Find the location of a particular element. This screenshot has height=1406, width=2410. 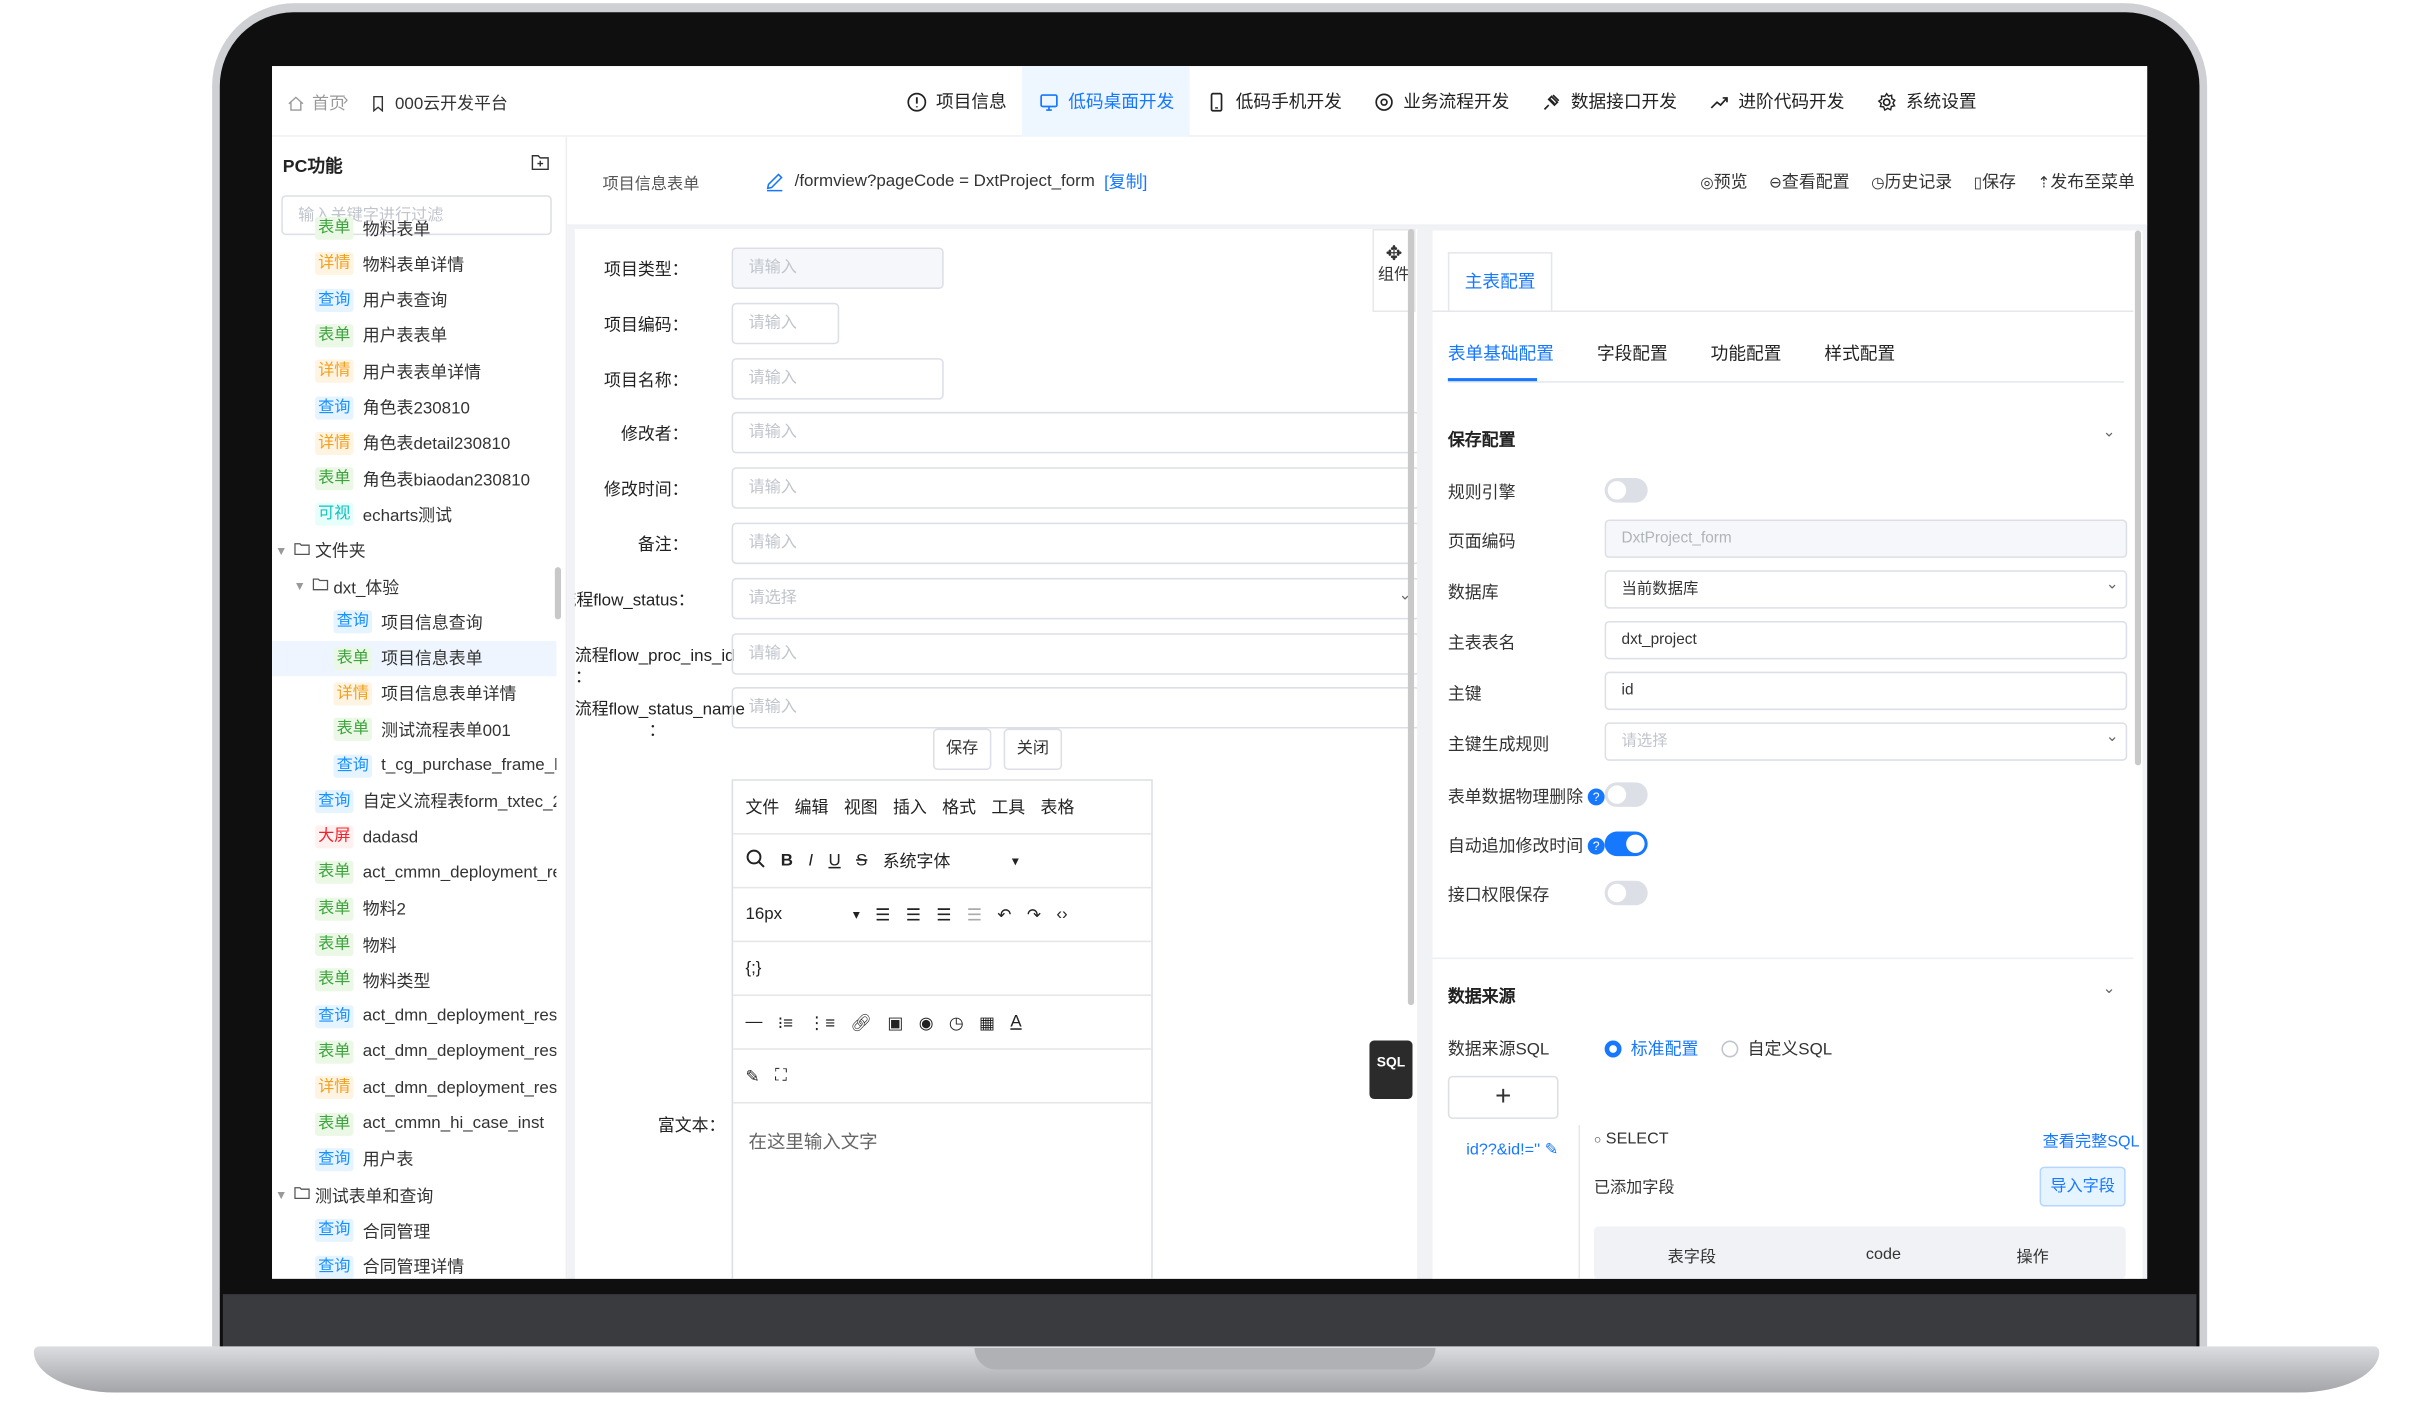

tree-item: 表单 物料类型 is located at coordinates (414, 980).